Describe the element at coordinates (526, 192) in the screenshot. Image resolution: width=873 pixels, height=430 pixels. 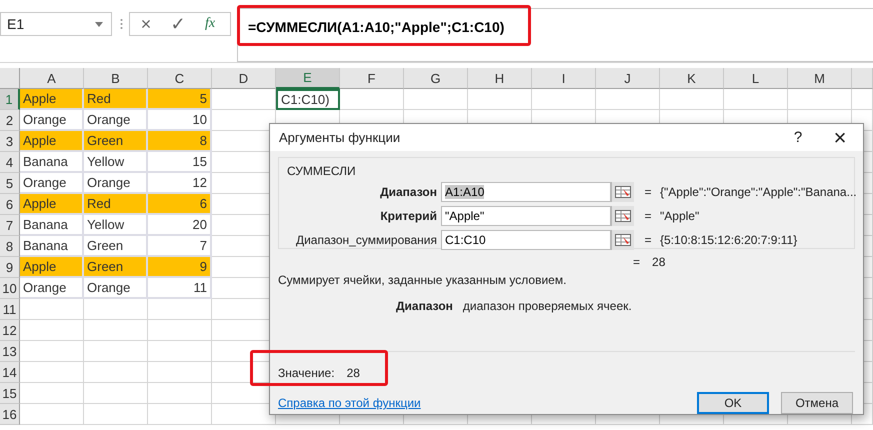
I see `argument-field: A1:A10` at that location.